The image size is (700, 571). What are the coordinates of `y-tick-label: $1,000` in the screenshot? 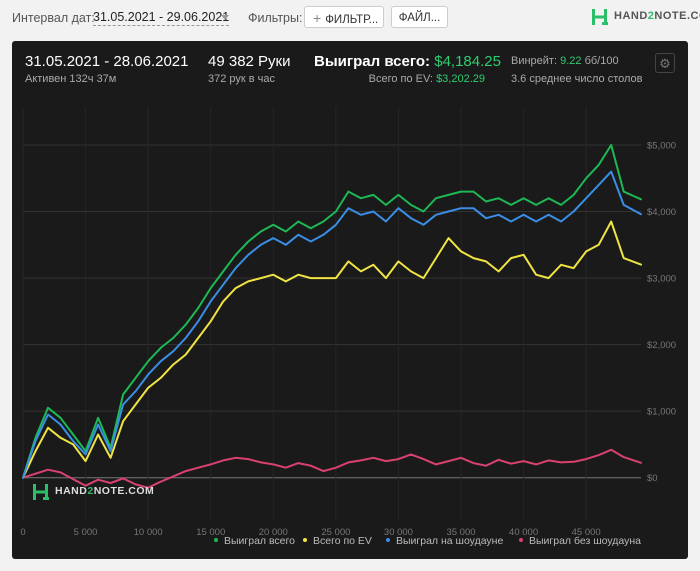 It's located at (661, 412).